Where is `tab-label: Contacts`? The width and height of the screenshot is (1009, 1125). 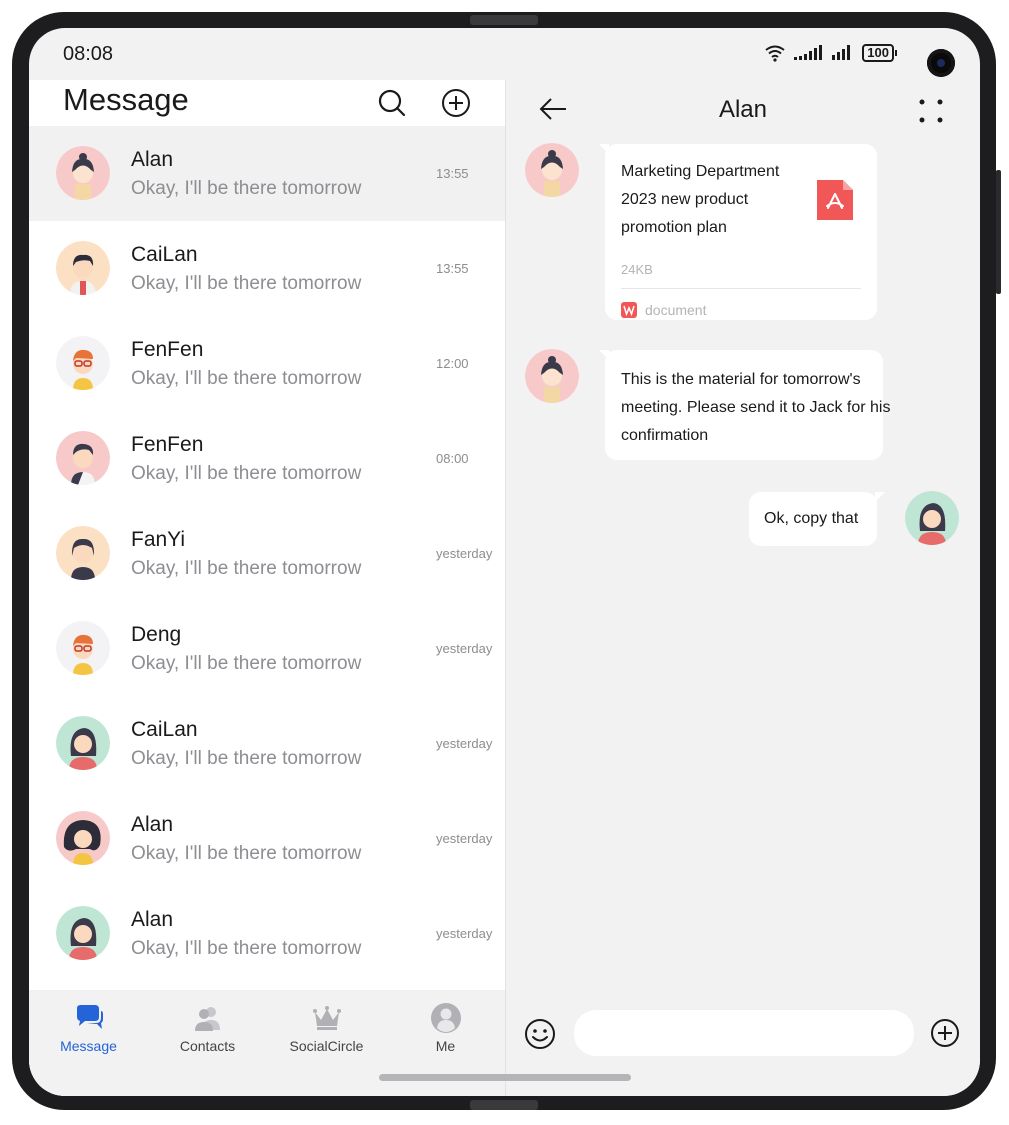 tab-label: Contacts is located at coordinates (207, 1046).